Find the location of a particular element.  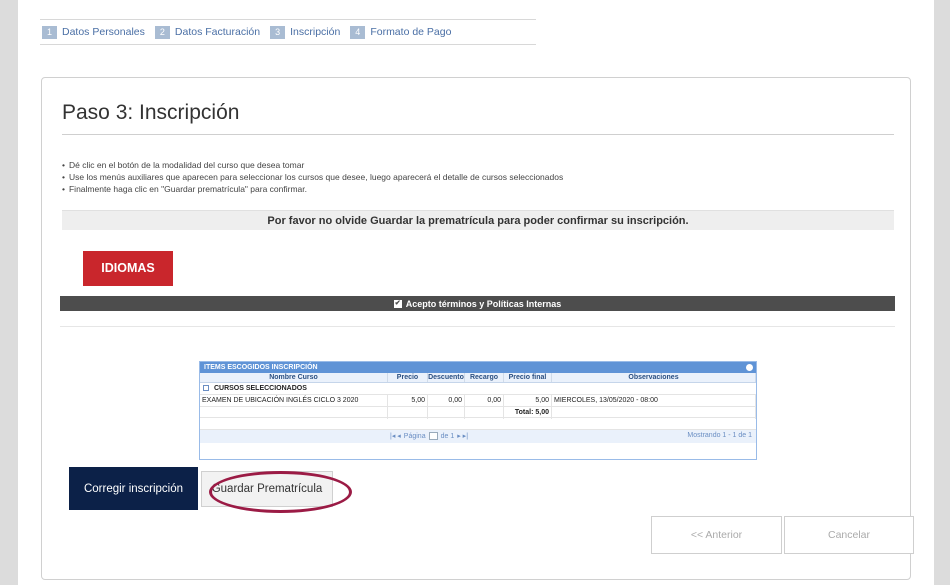

page-of-label: de 1 is located at coordinates (447, 436).